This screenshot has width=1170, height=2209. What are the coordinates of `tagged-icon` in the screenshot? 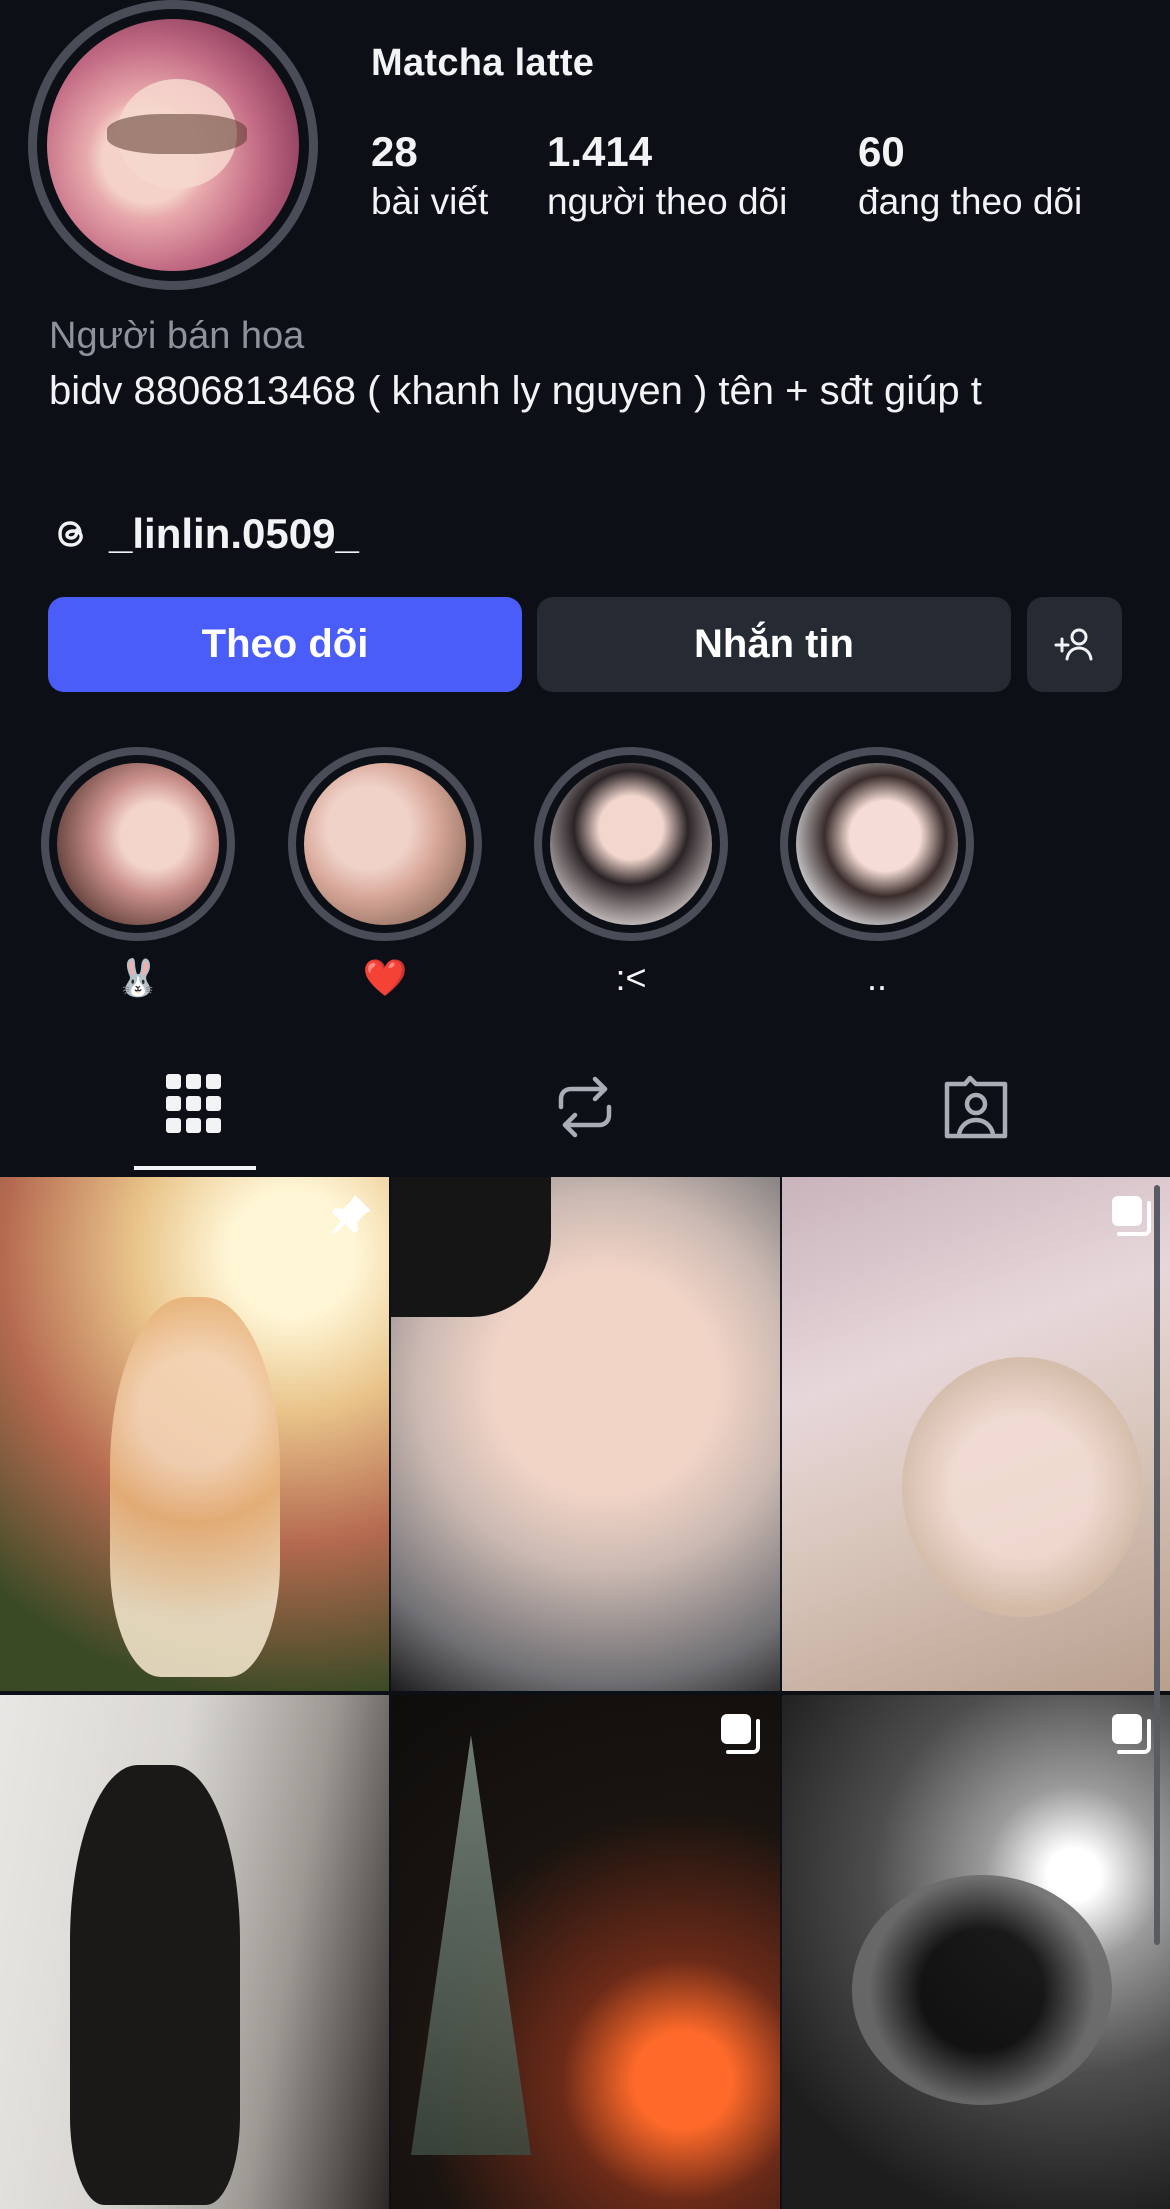 It's located at (976, 1107).